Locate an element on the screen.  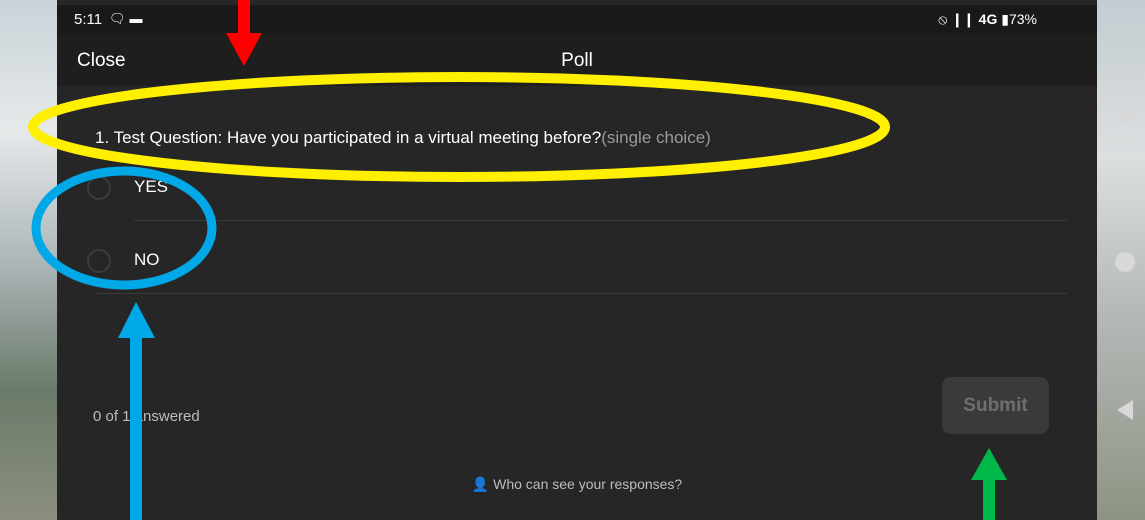
red-arrow-annotation is located at coordinates (244, 33).